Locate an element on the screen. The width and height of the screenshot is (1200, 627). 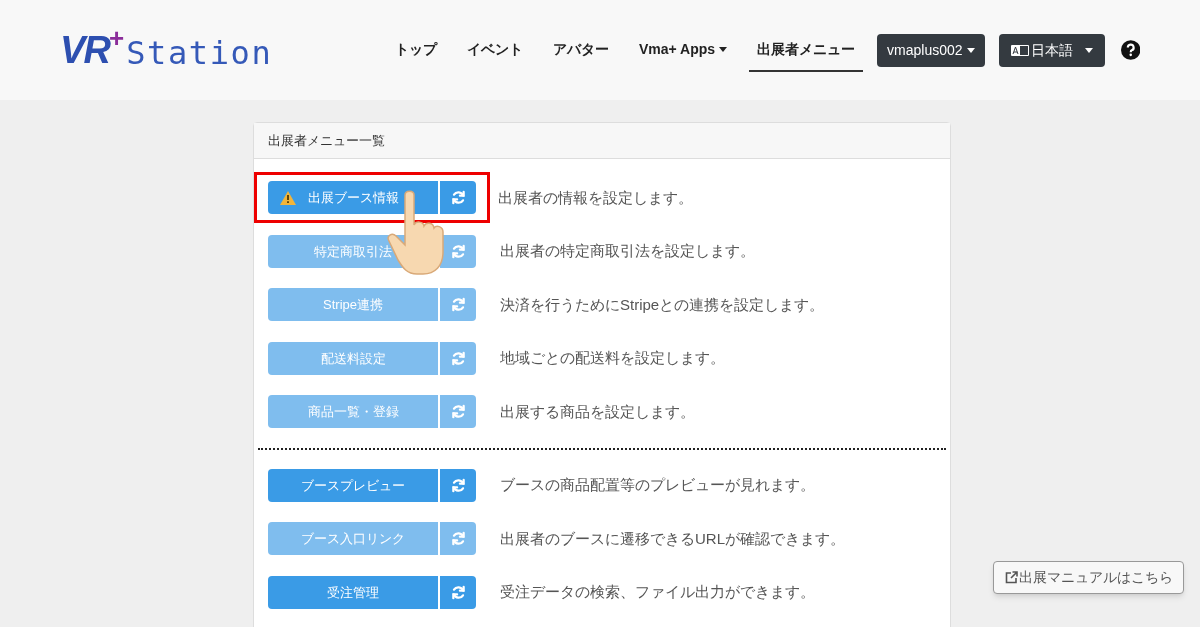
menu-description: ブースの商品配置等のプレビューが見れます。 is located at coordinates (657, 485).